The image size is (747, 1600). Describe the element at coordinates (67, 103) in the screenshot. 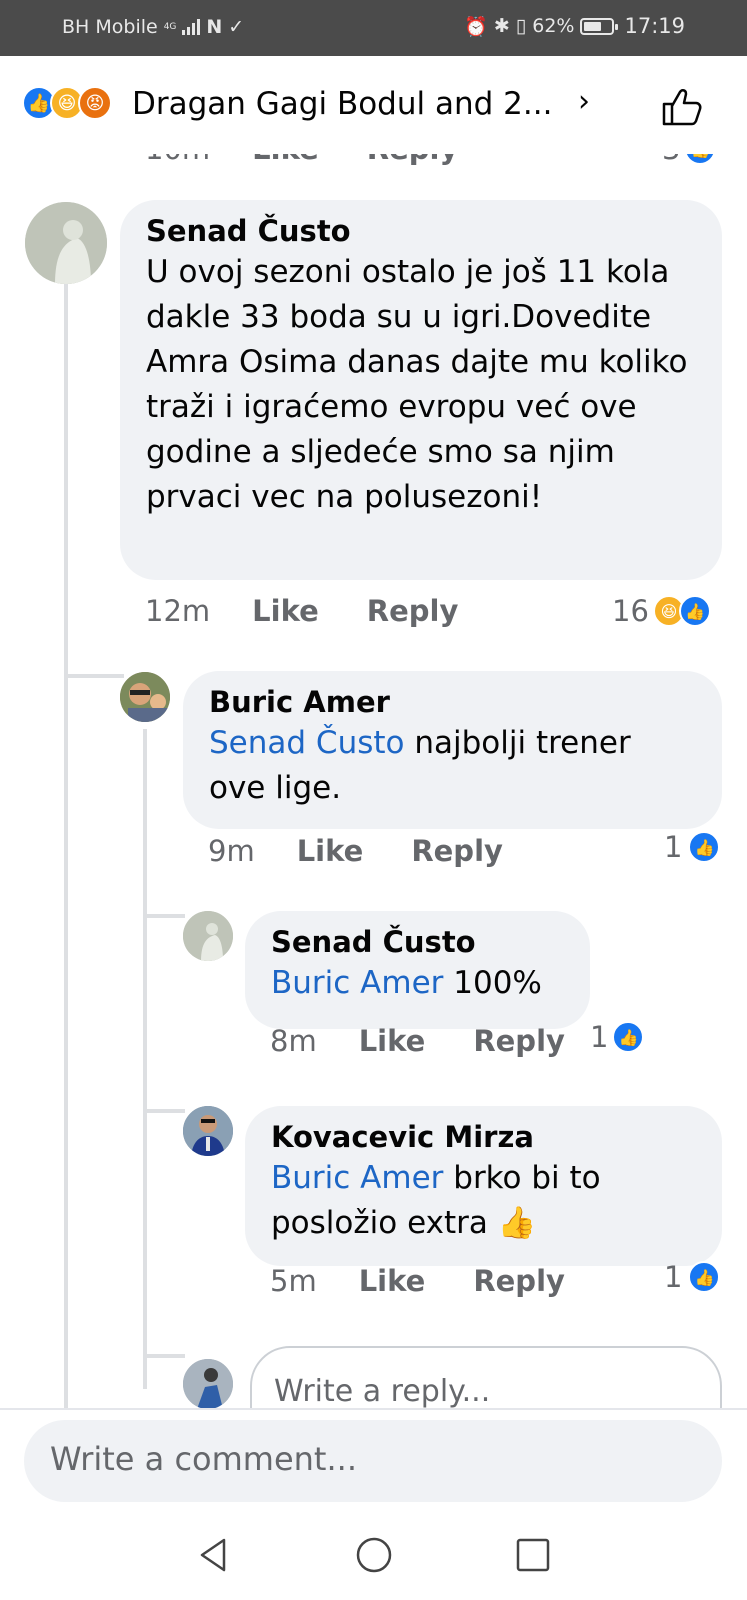

I see `reaction-summary: 👍 😆 😡` at that location.